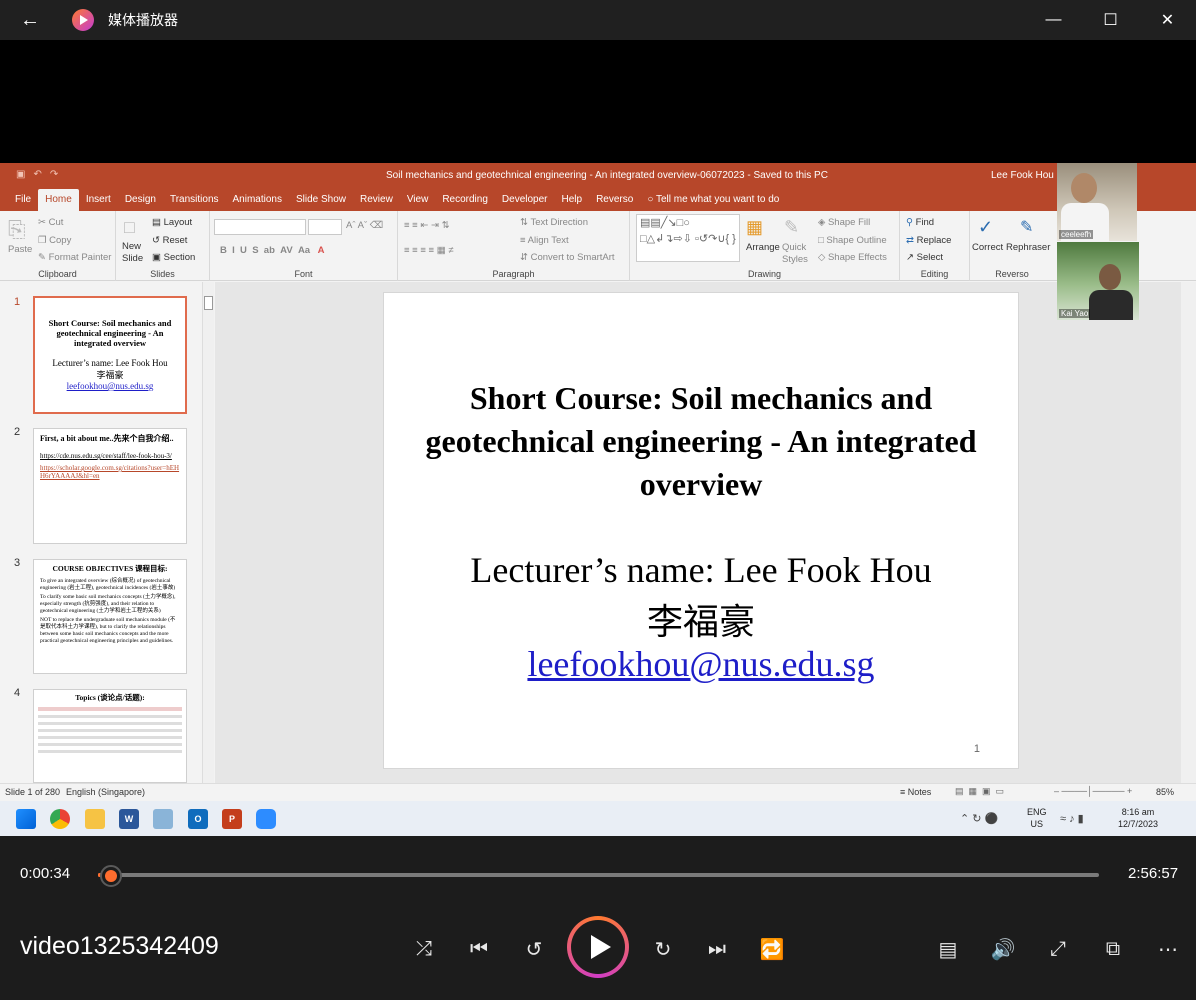  I want to click on editing-label: Editing, so click(934, 274).